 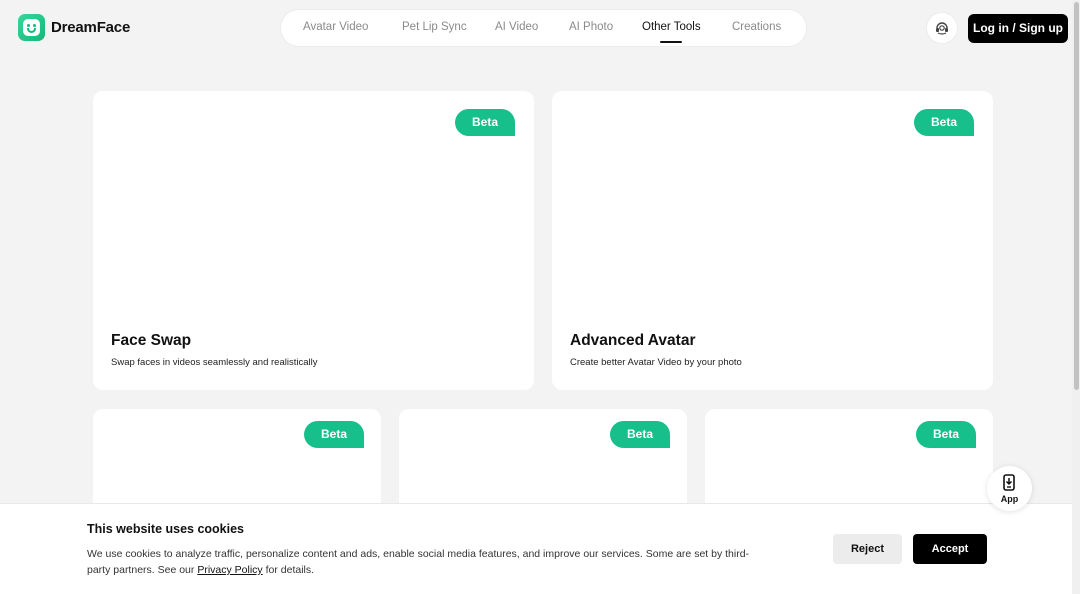 I want to click on headset-icon, so click(x=942, y=28).